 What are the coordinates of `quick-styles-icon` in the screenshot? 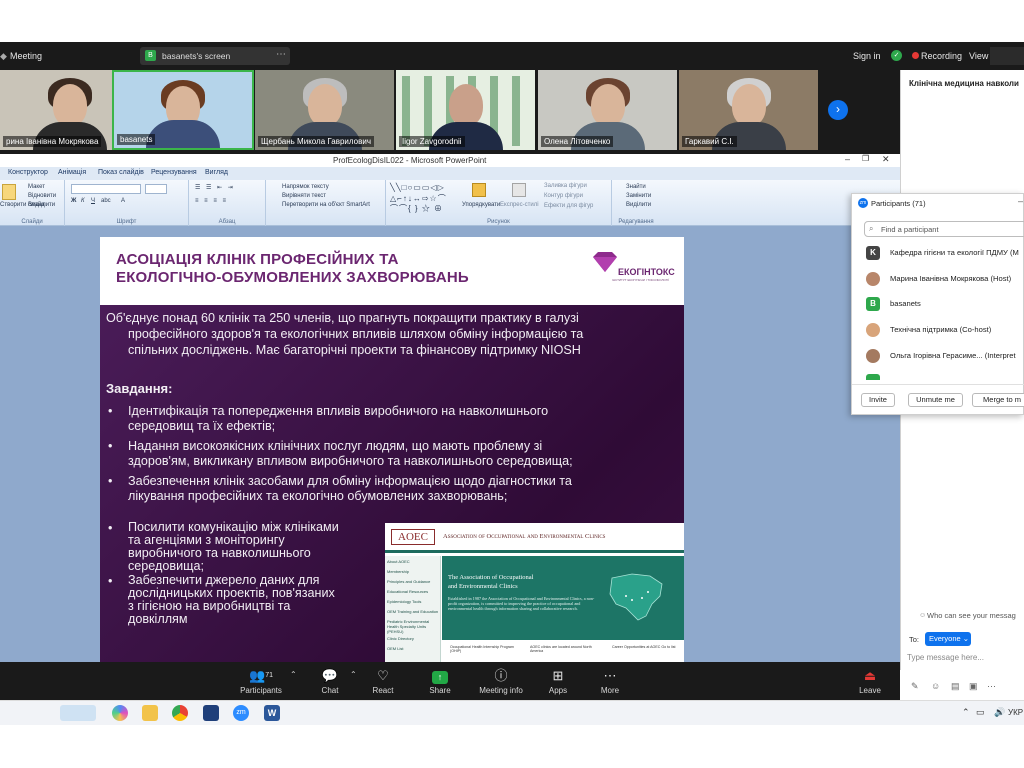 It's located at (519, 190).